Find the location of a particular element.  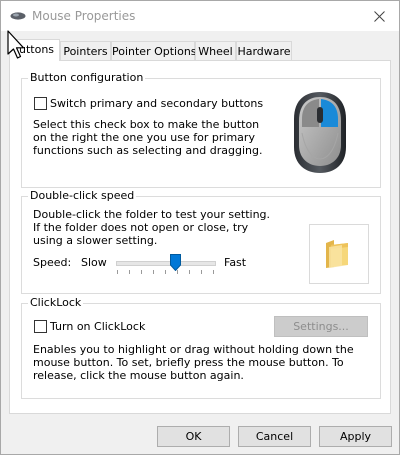

switch-buttons-label: Switch primary and secondary buttons is located at coordinates (156, 103).